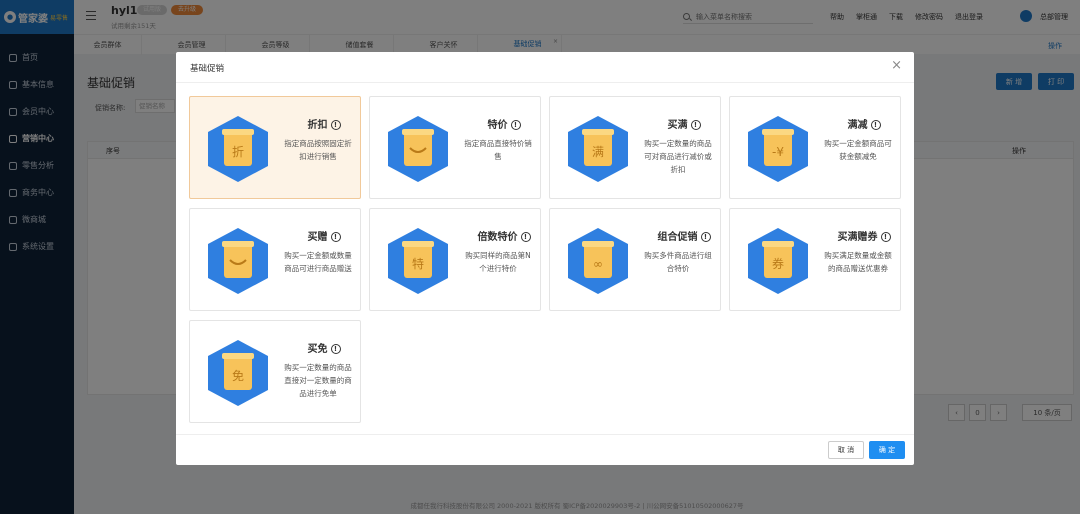 The width and height of the screenshot is (1080, 514). What do you see at coordinates (418, 263) in the screenshot?
I see `svg-text: 特` at bounding box center [418, 263].